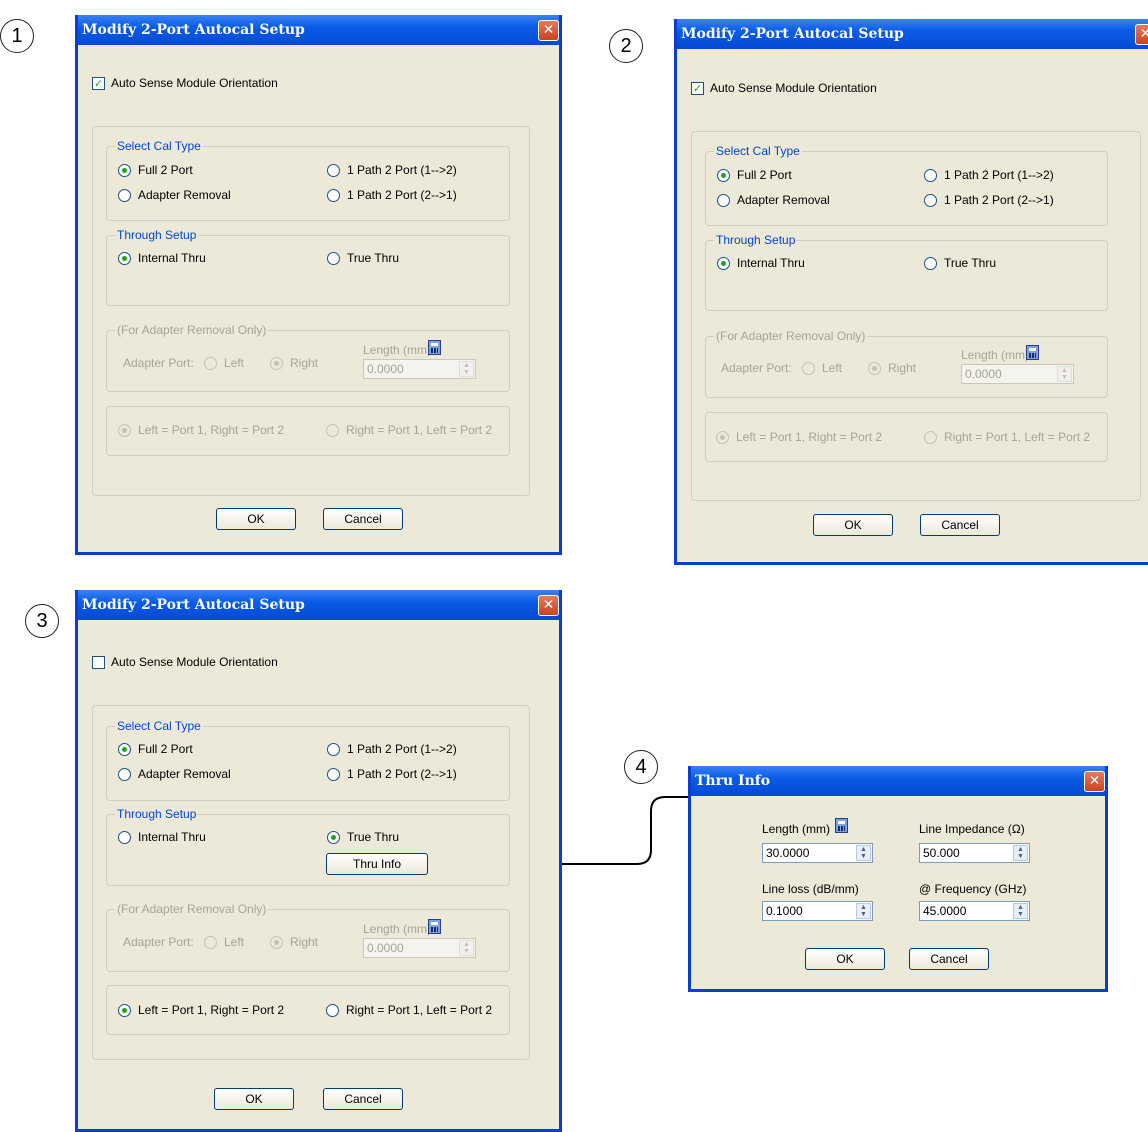 This screenshot has width=1148, height=1132. What do you see at coordinates (902, 368) in the screenshot?
I see `adapter-right-label: Right` at bounding box center [902, 368].